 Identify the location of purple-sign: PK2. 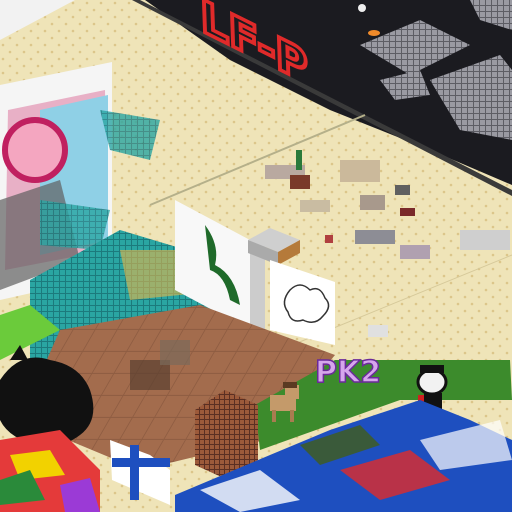
(348, 372).